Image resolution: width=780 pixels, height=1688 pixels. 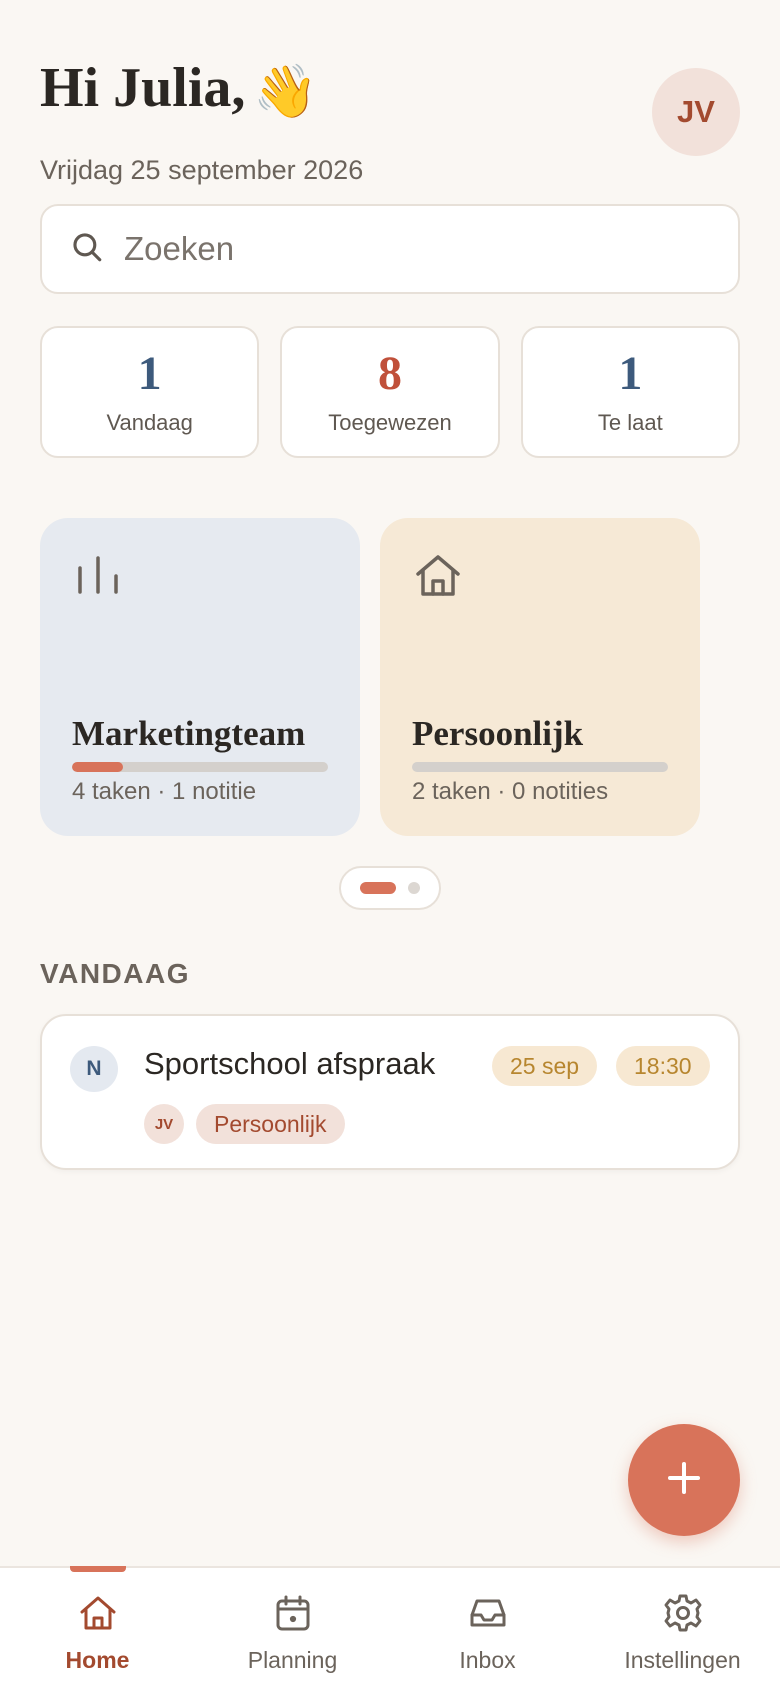 I want to click on stat-label-assigned: Toegewezen, so click(x=390, y=422).